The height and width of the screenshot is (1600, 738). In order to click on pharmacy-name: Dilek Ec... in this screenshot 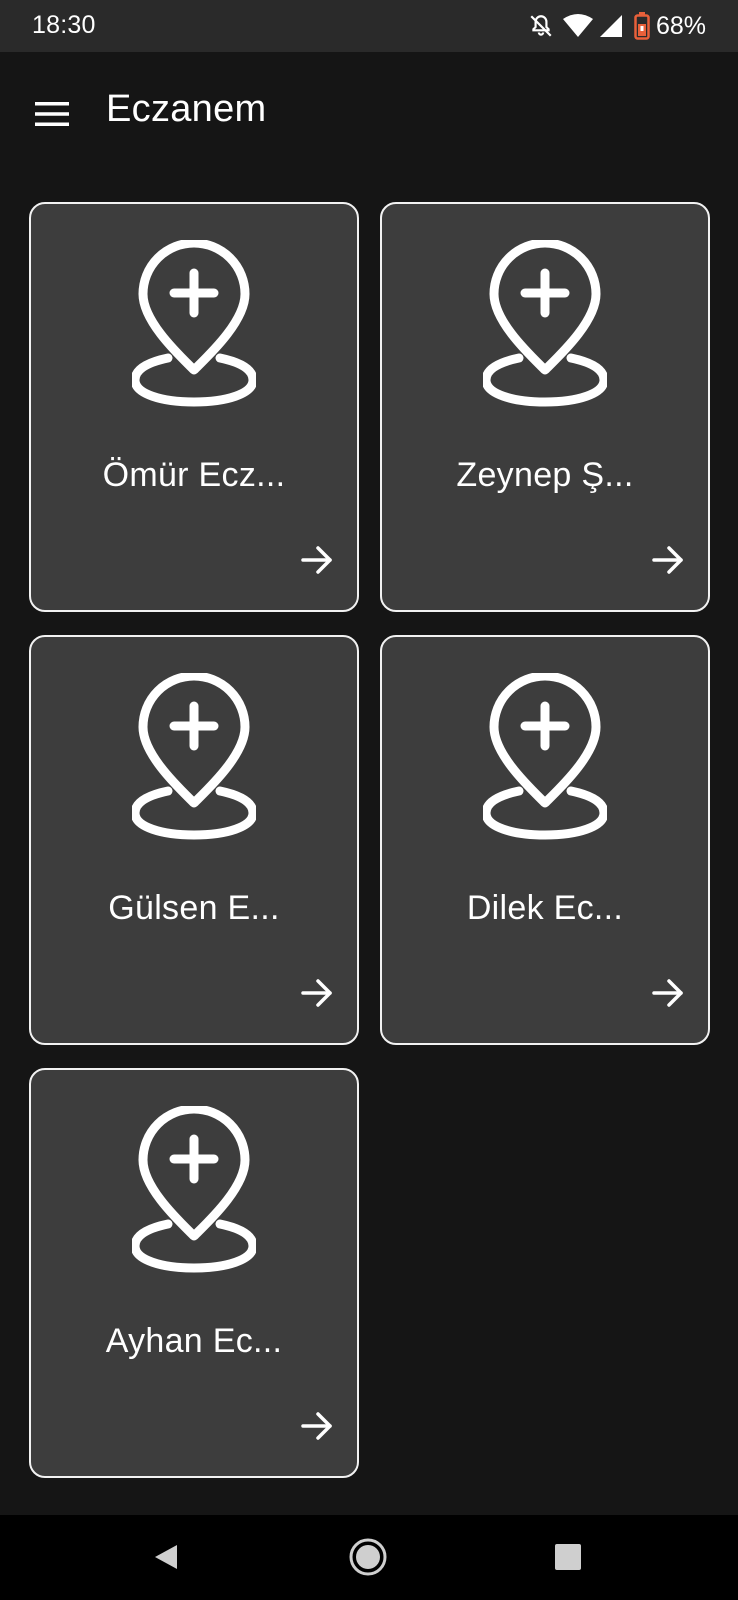, I will do `click(545, 908)`.